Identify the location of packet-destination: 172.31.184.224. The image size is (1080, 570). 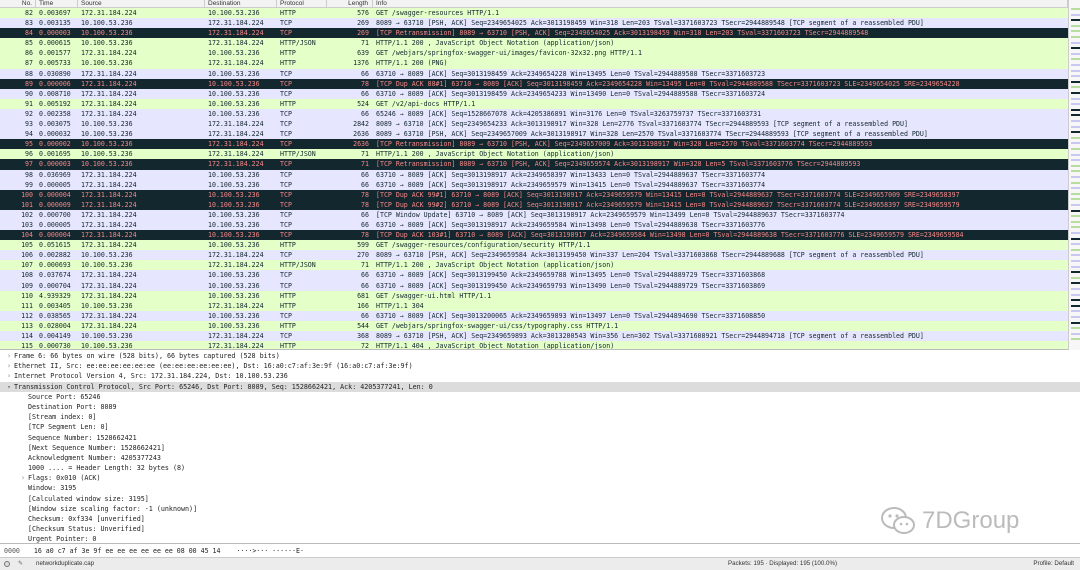
(236, 265).